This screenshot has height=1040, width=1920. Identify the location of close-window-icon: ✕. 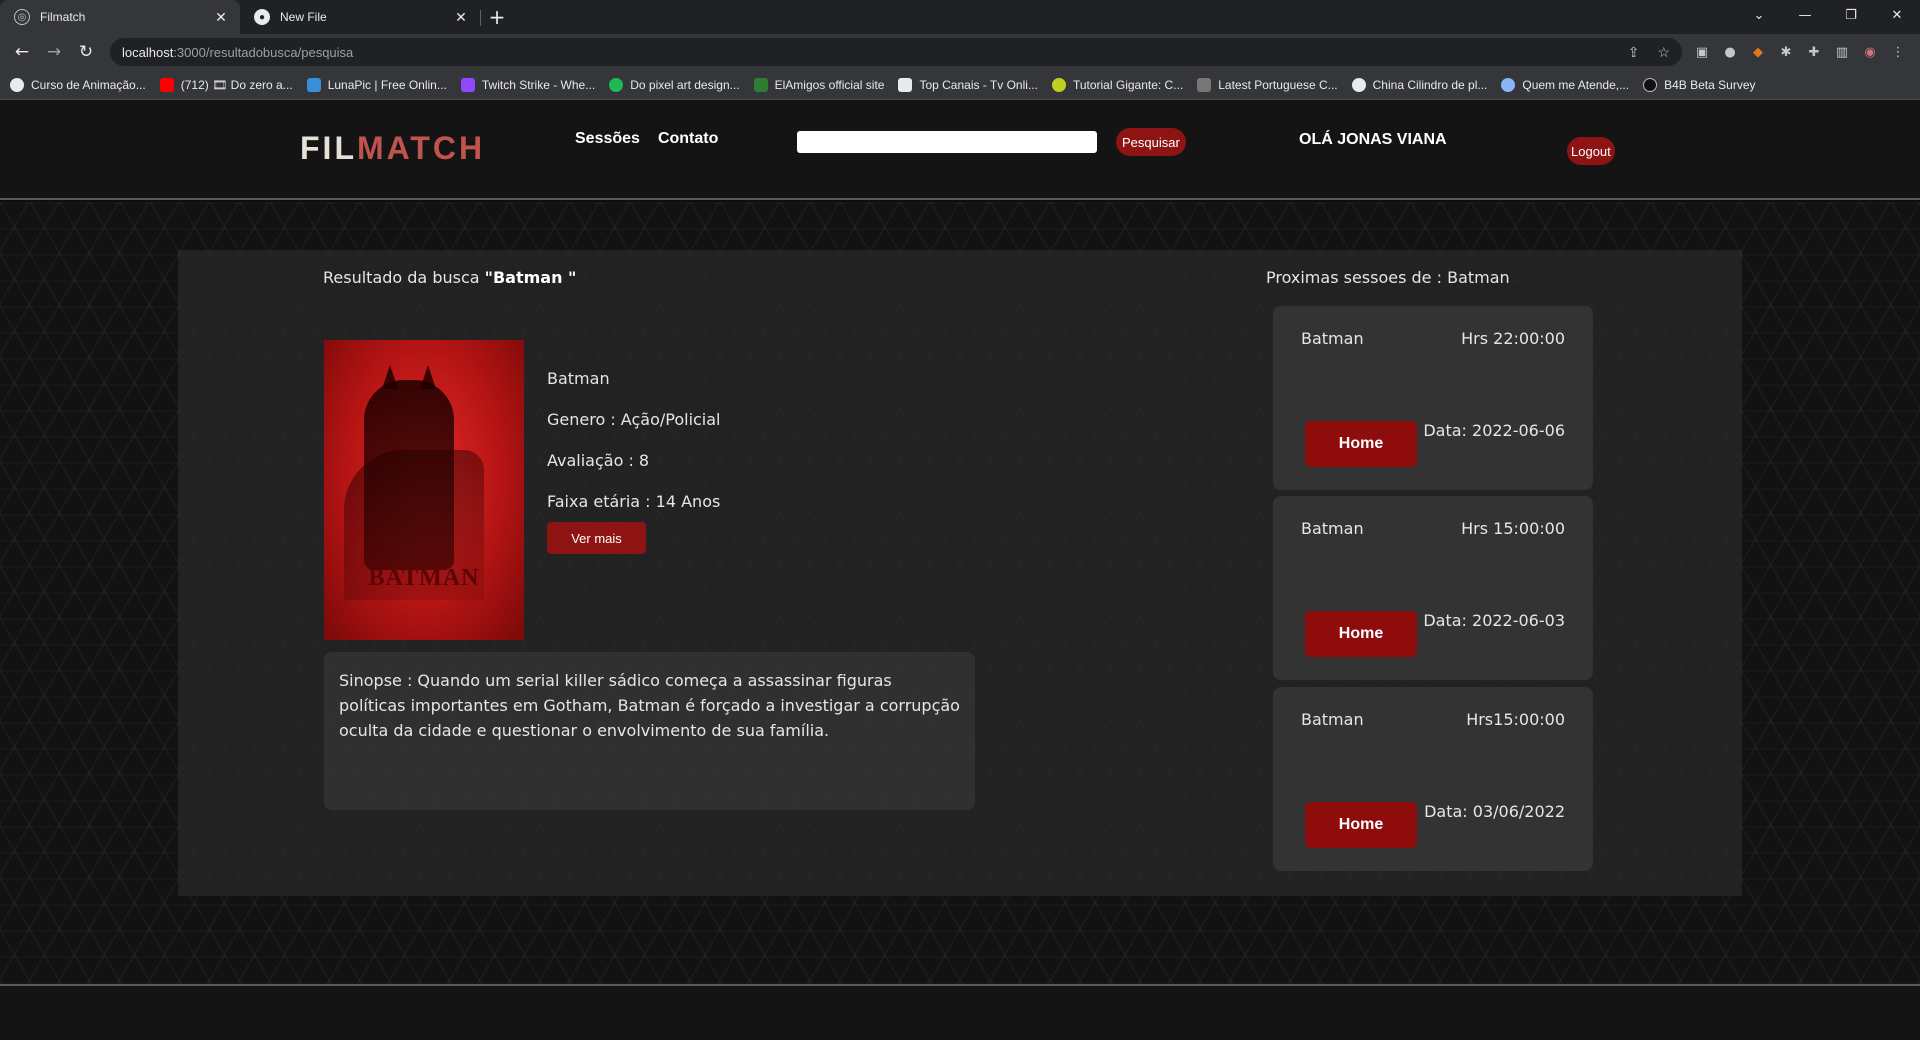
(1897, 15).